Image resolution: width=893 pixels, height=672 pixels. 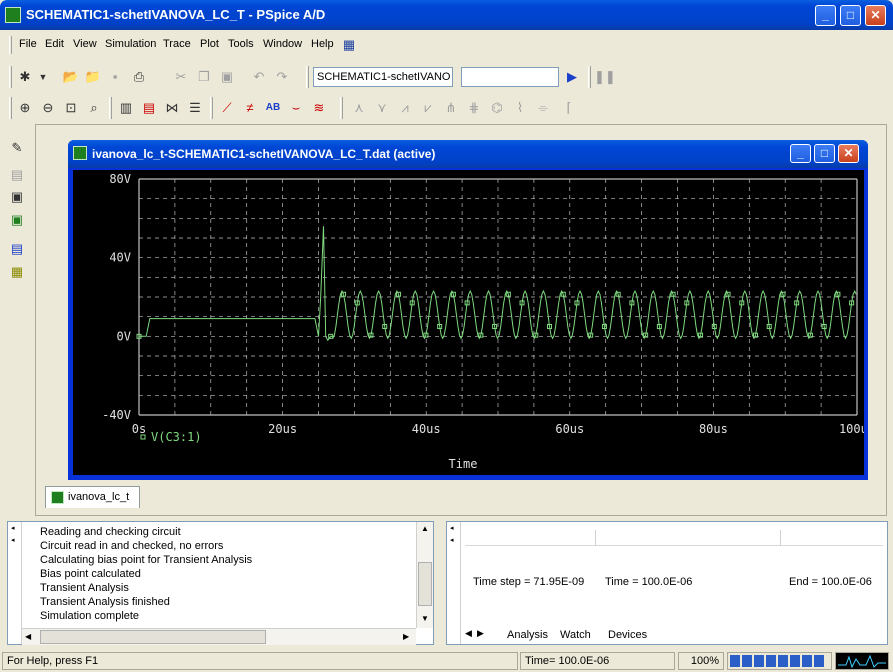 I want to click on close-button: ✕, so click(x=875, y=15).